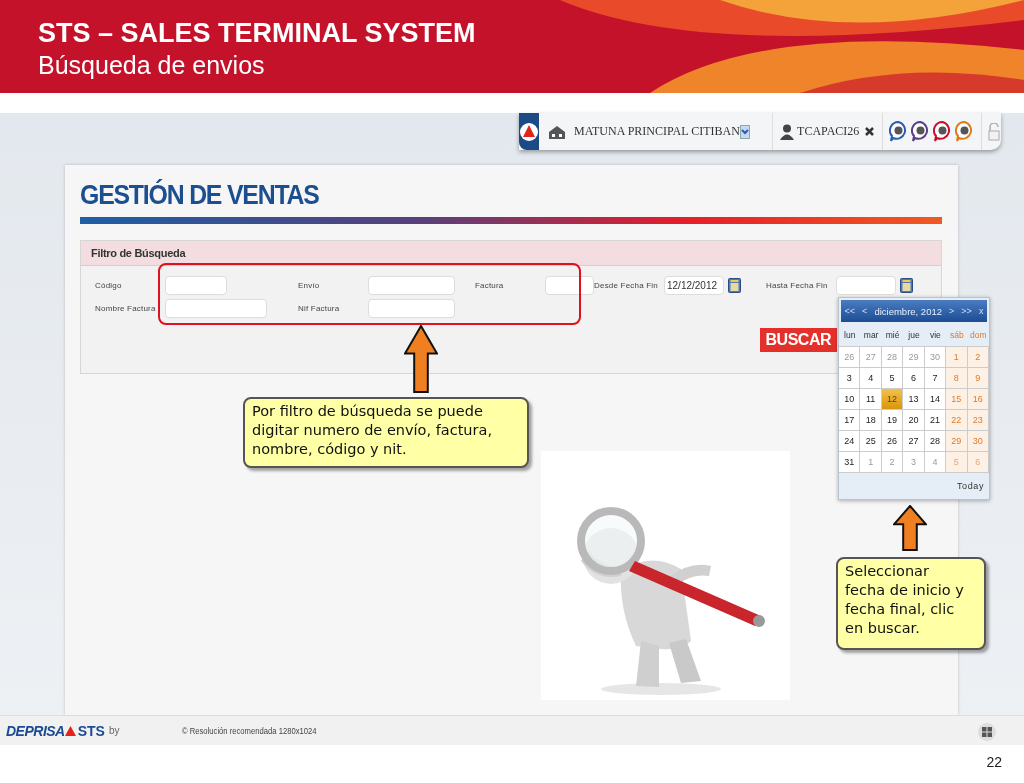 The width and height of the screenshot is (1024, 783). Describe the element at coordinates (35, 730) in the screenshot. I see `brand-logo: DEPRISA` at that location.